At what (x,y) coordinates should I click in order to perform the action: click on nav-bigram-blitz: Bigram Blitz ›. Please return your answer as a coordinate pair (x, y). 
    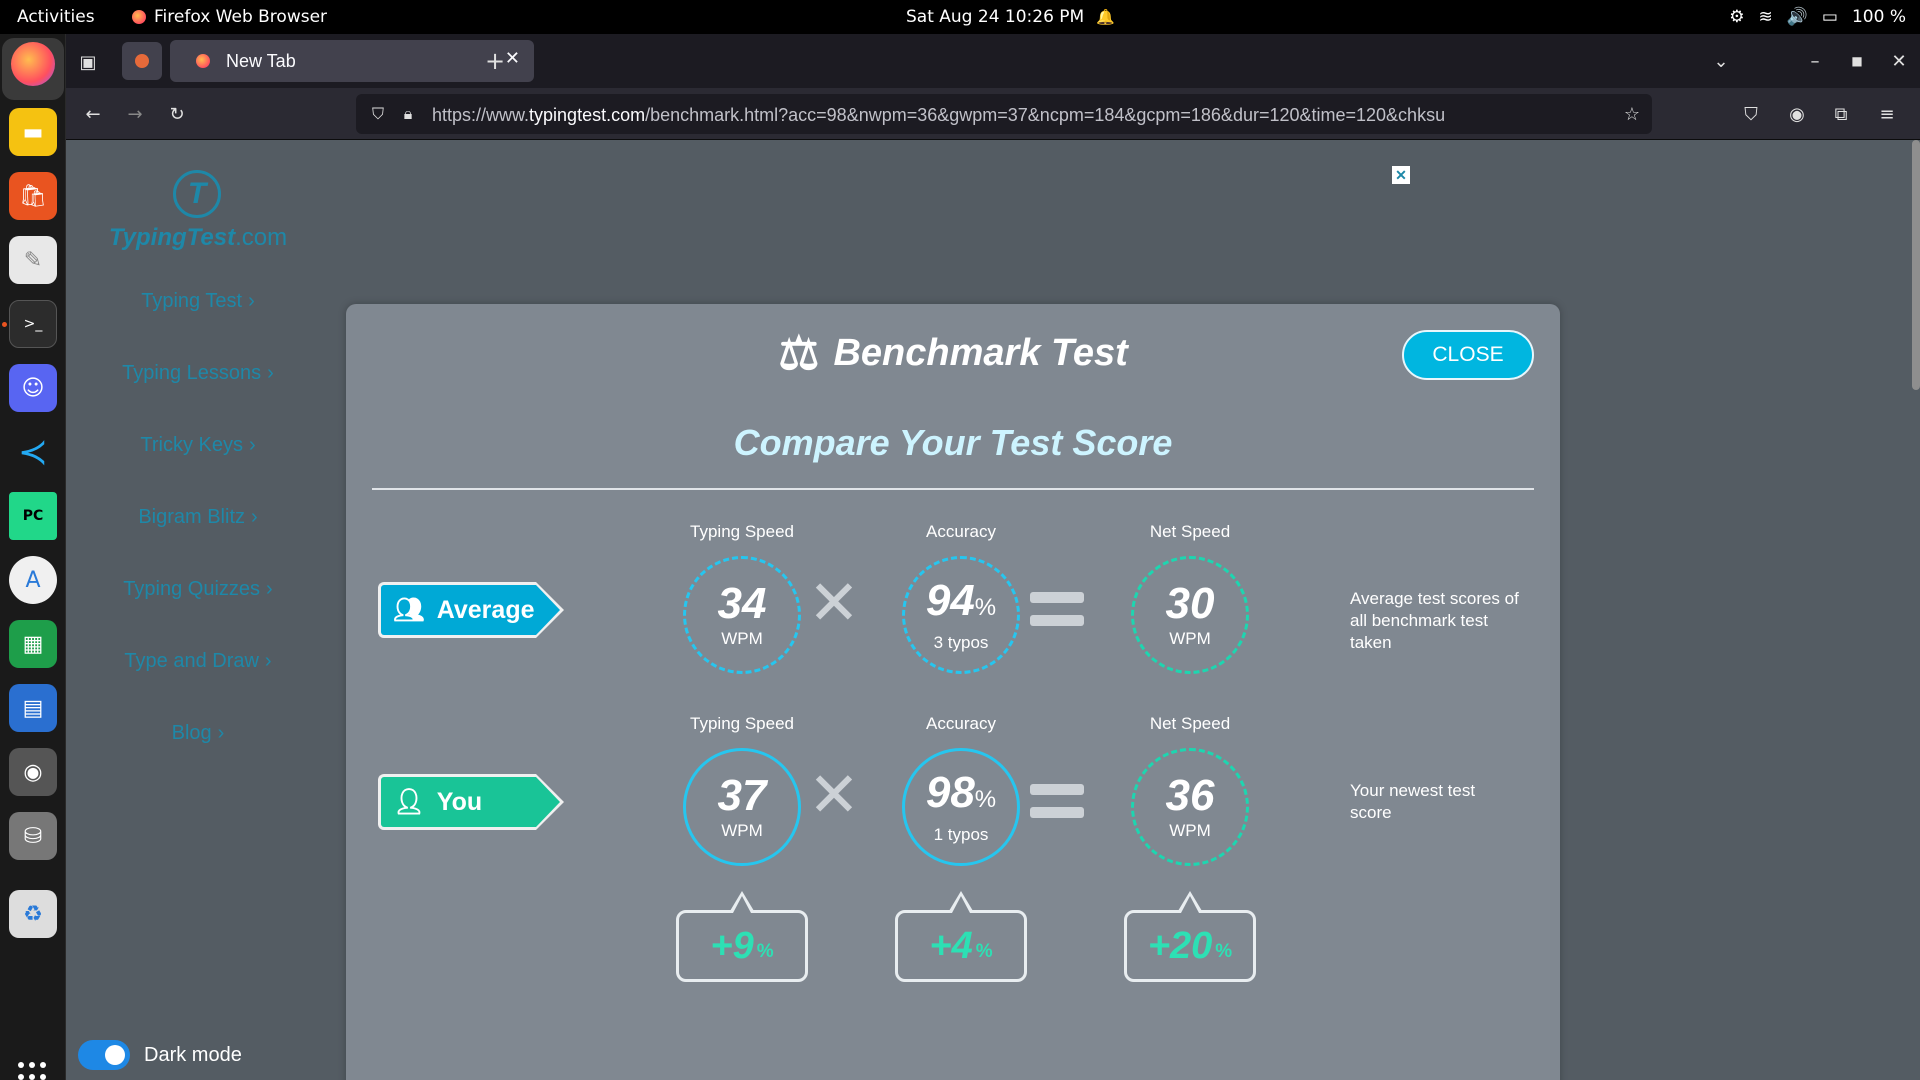
    Looking at the image, I should click on (198, 517).